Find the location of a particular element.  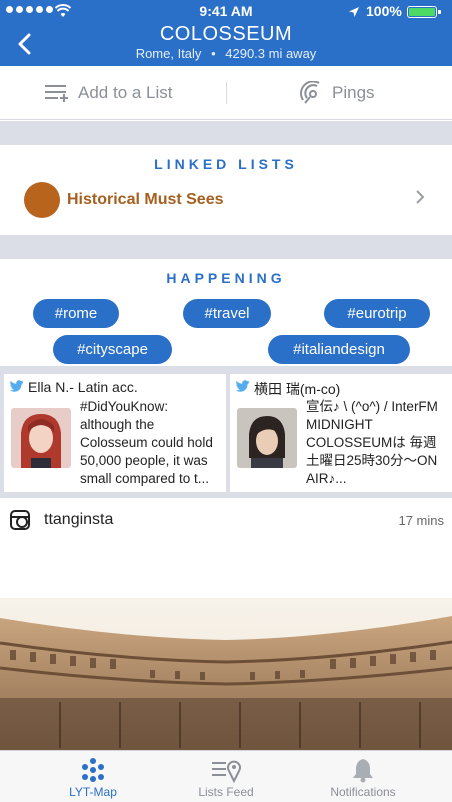

tab-notifications: Notifications is located at coordinates (363, 776).